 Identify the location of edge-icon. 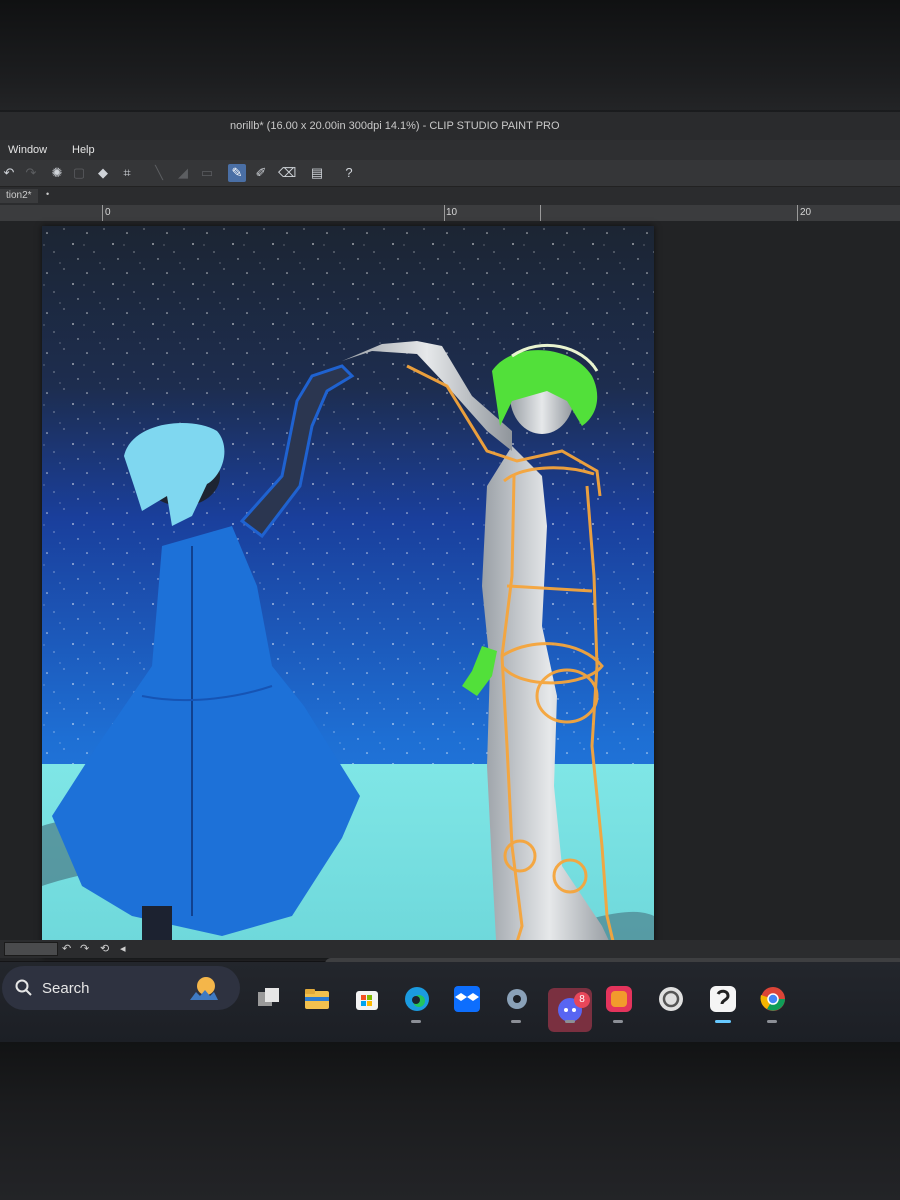
(417, 999).